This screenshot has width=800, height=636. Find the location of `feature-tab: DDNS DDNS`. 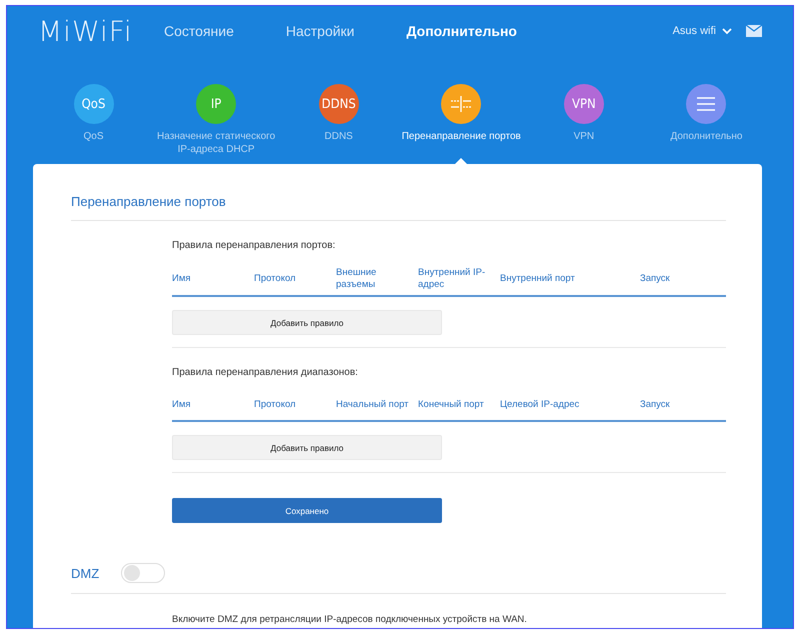

feature-tab: DDNS DDNS is located at coordinates (339, 124).